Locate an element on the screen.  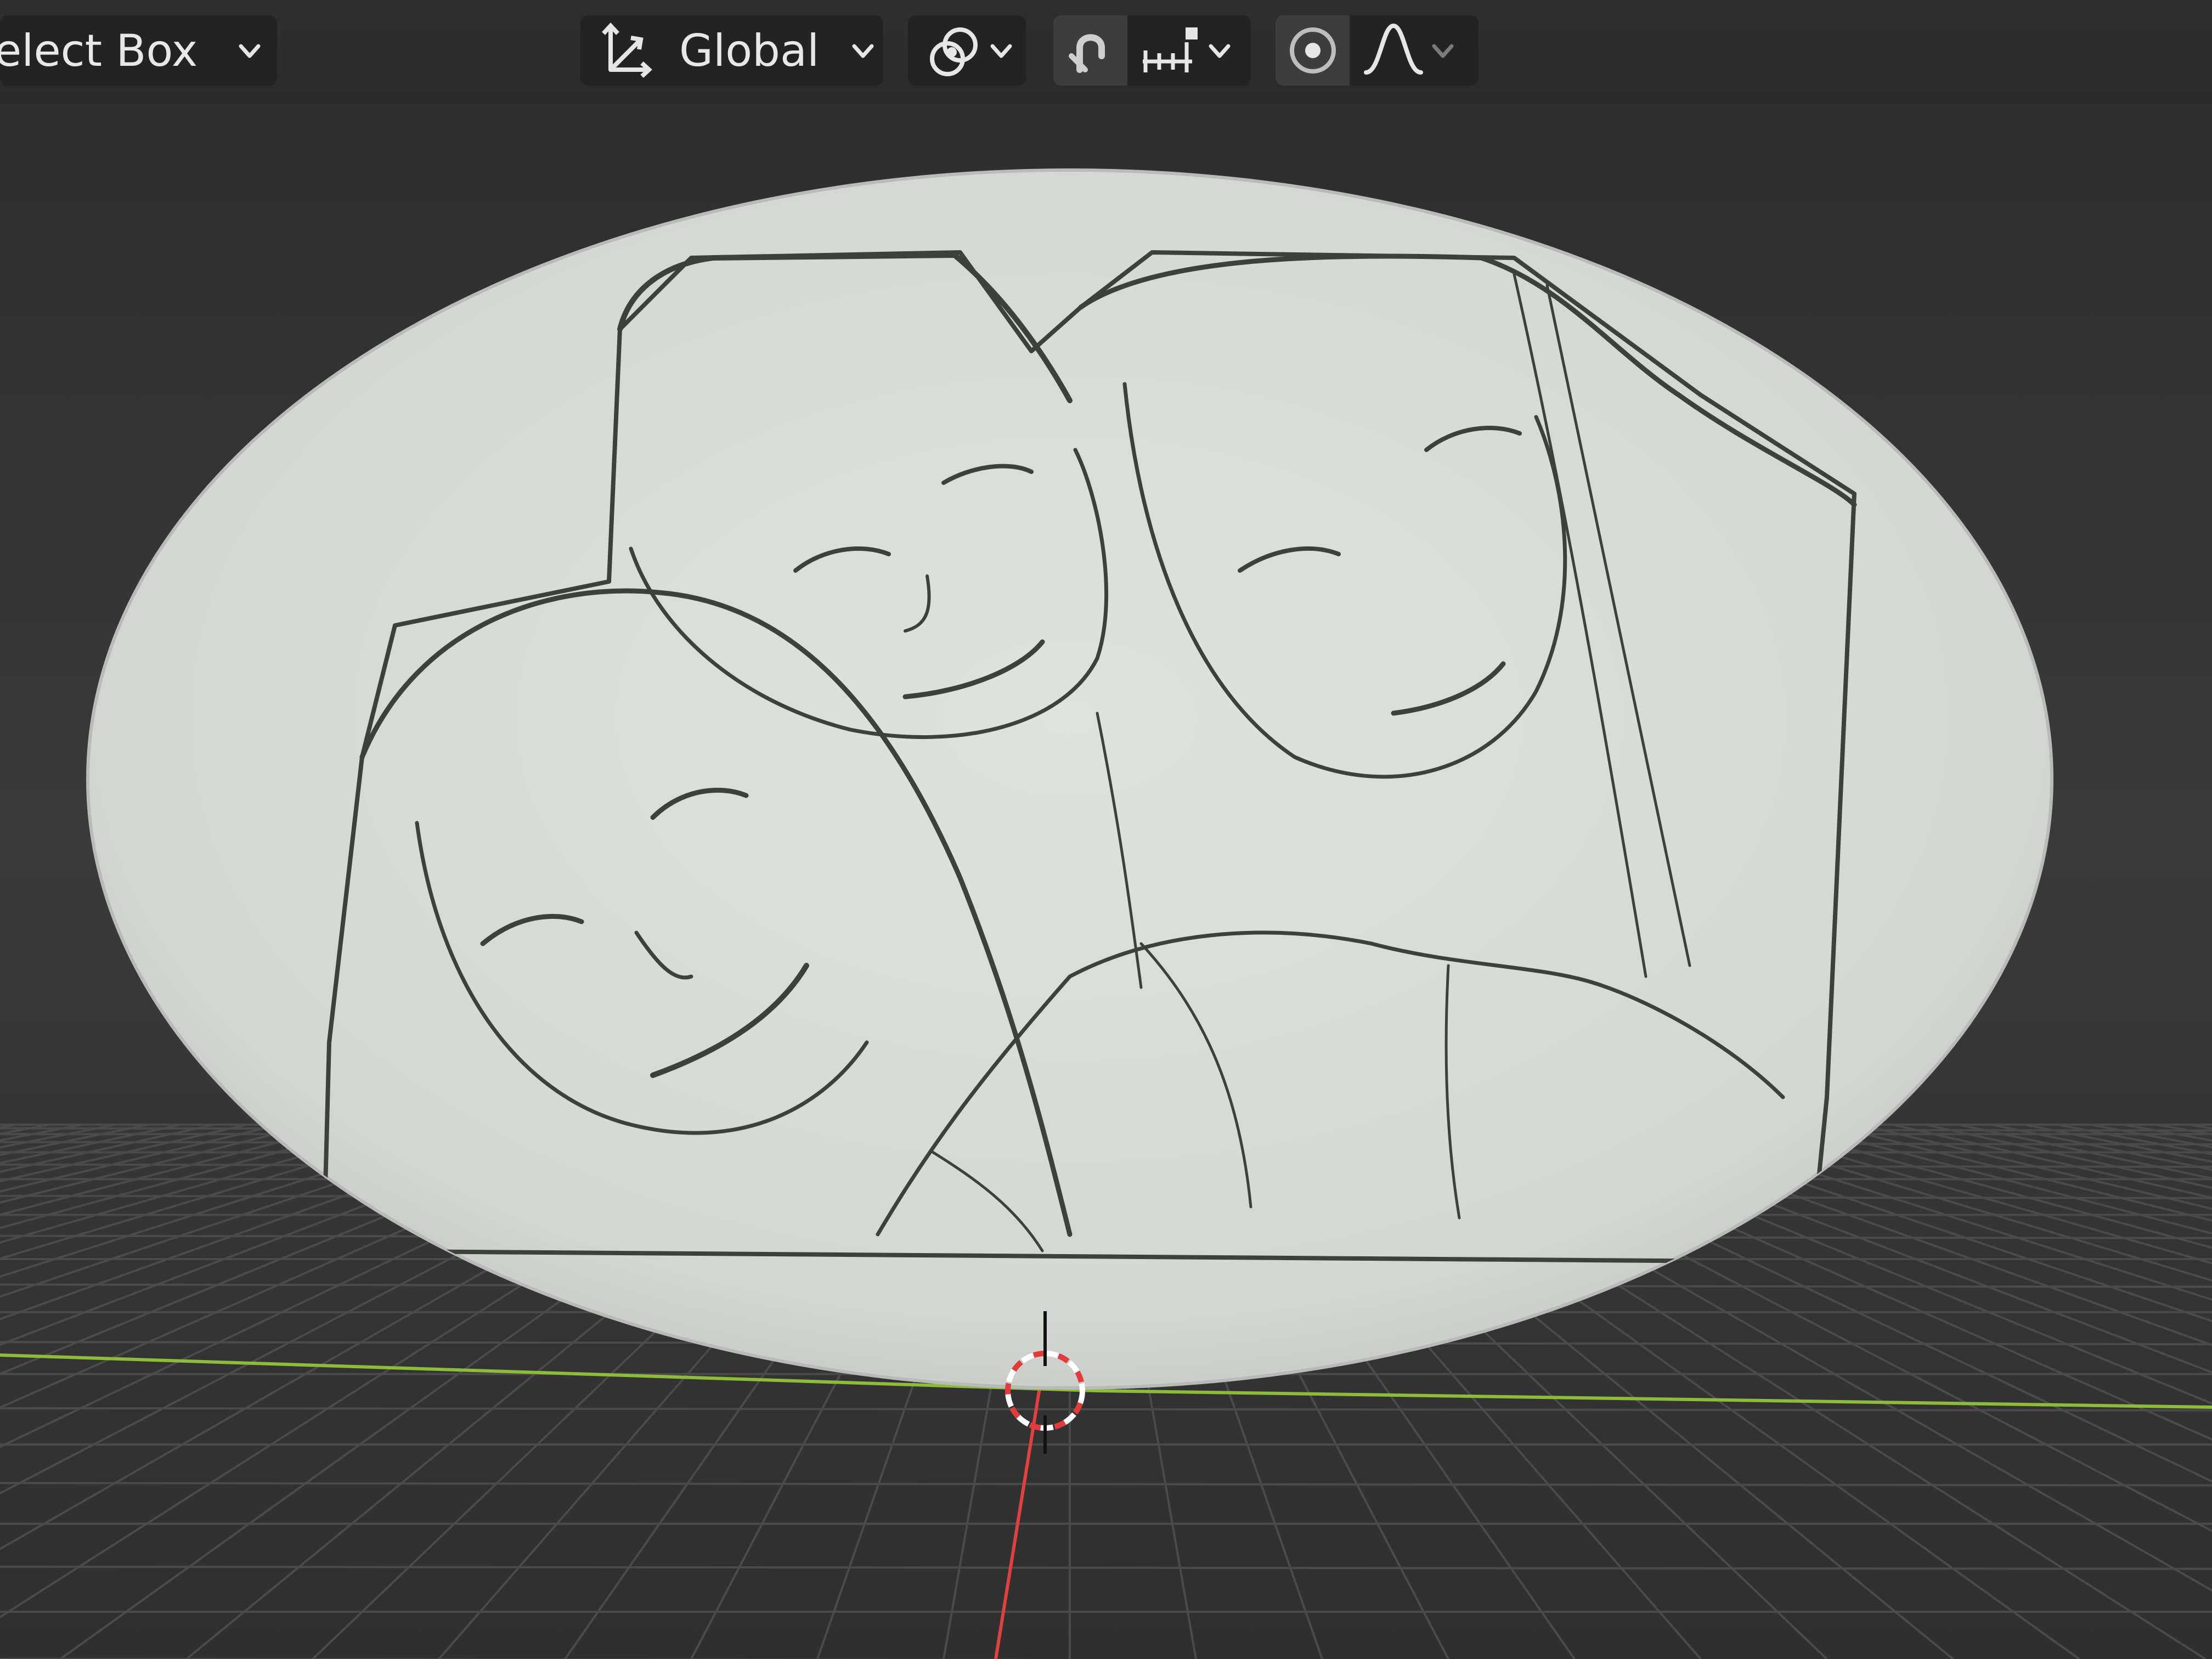
proportional-editing-group is located at coordinates (1377, 50).